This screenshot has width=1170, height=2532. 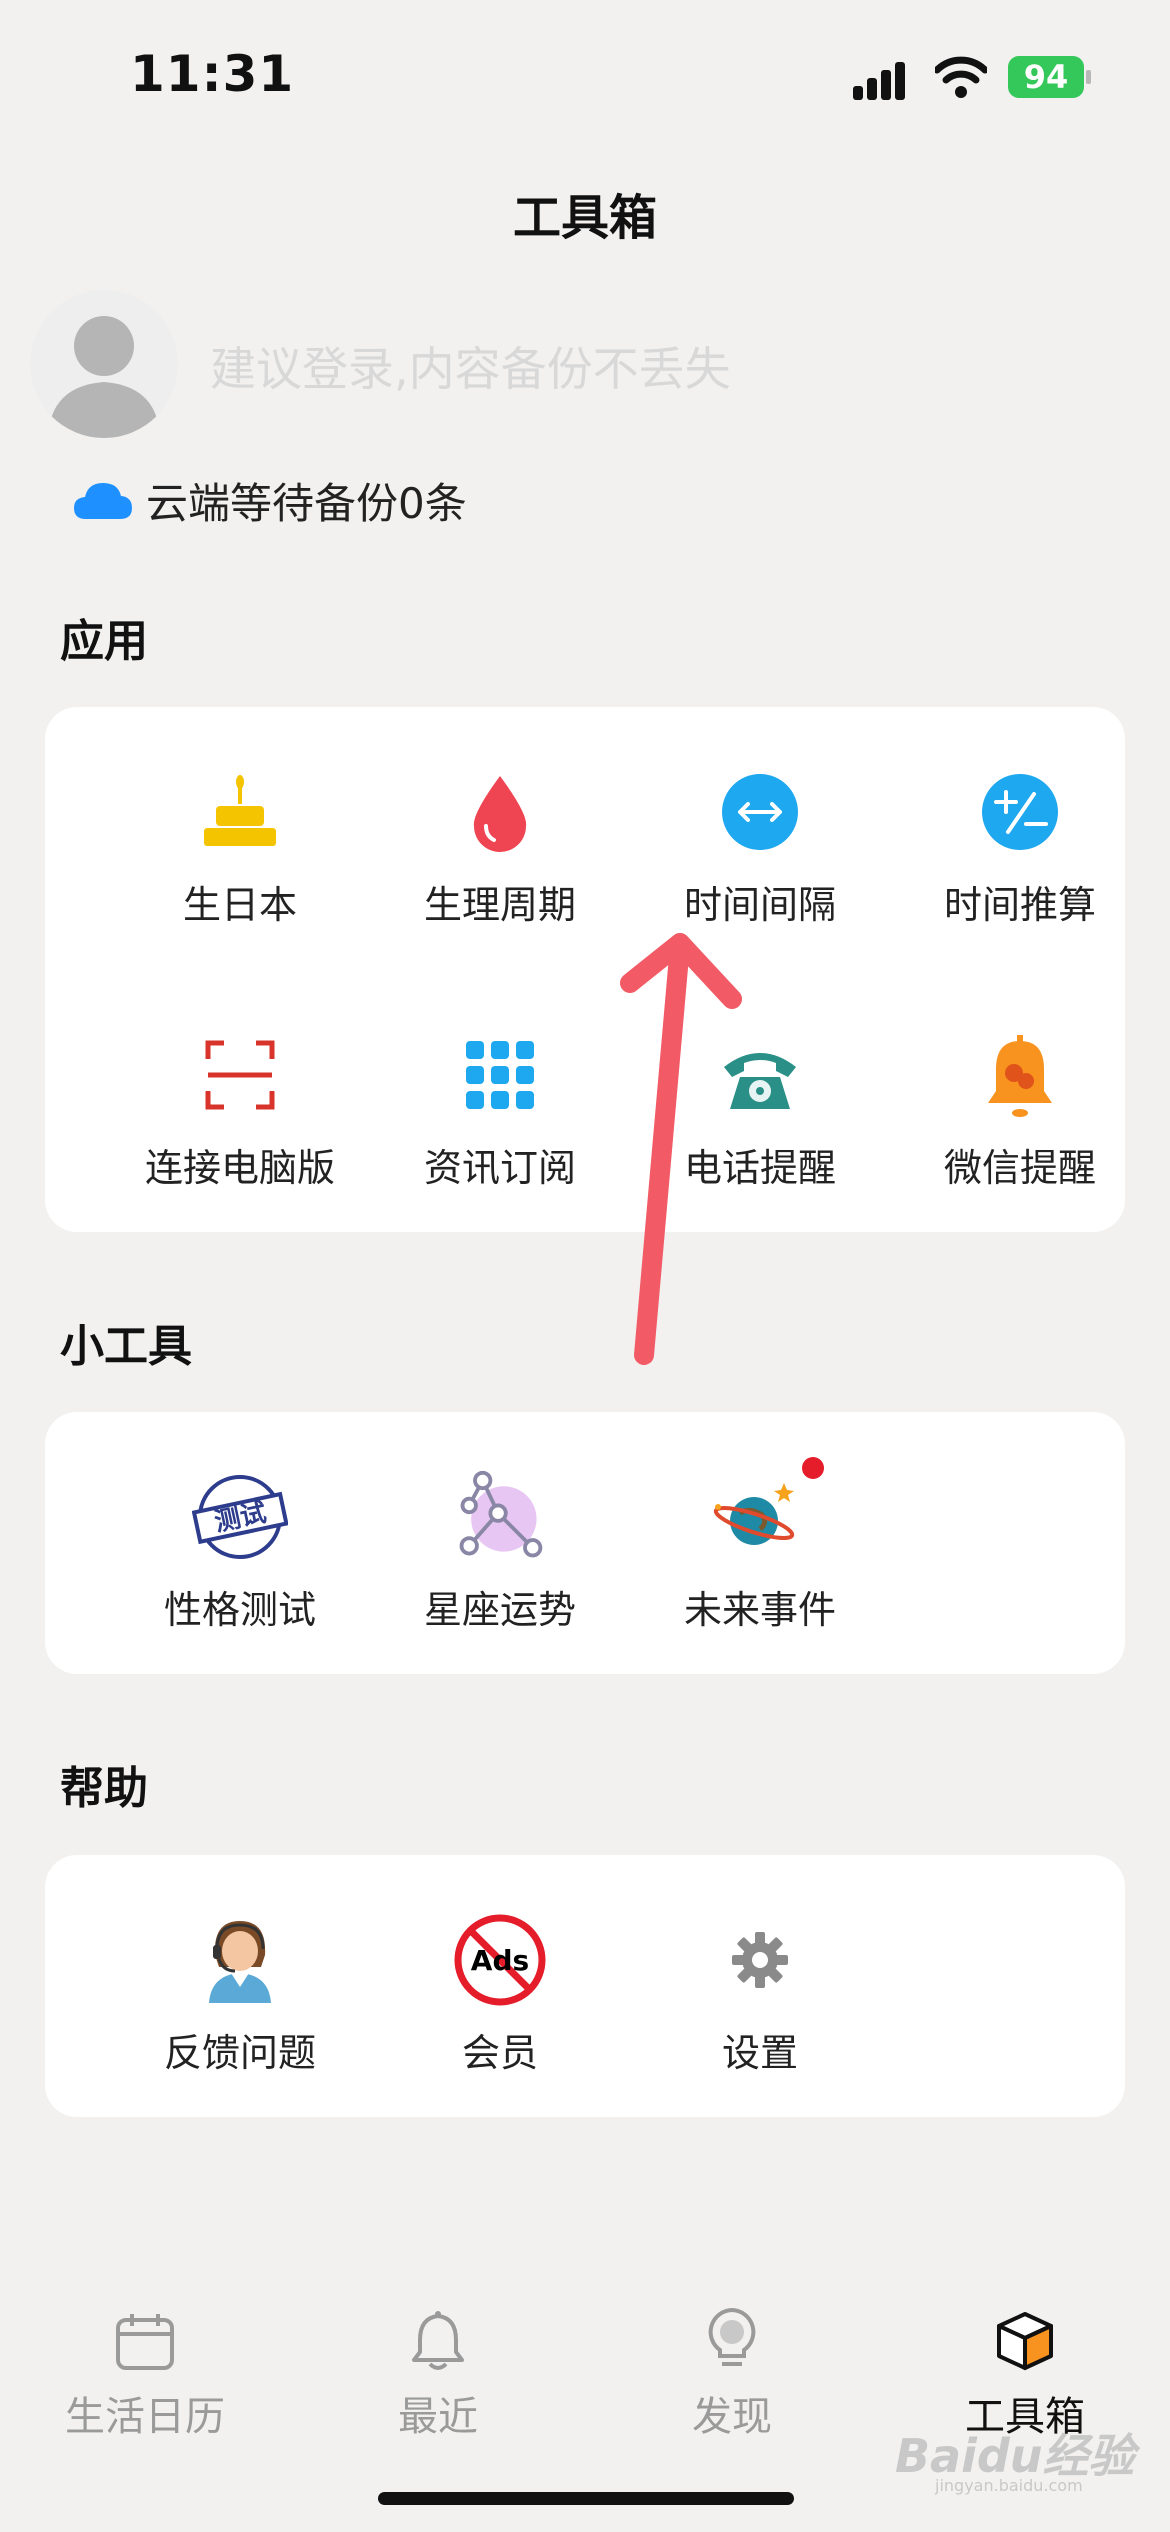 I want to click on app-label: 连接电脑版, so click(x=239, y=1168).